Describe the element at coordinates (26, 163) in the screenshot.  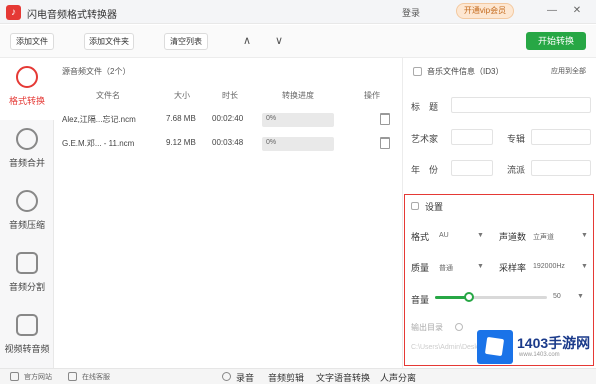
I see `sidebar-item-label: 音频合并` at that location.